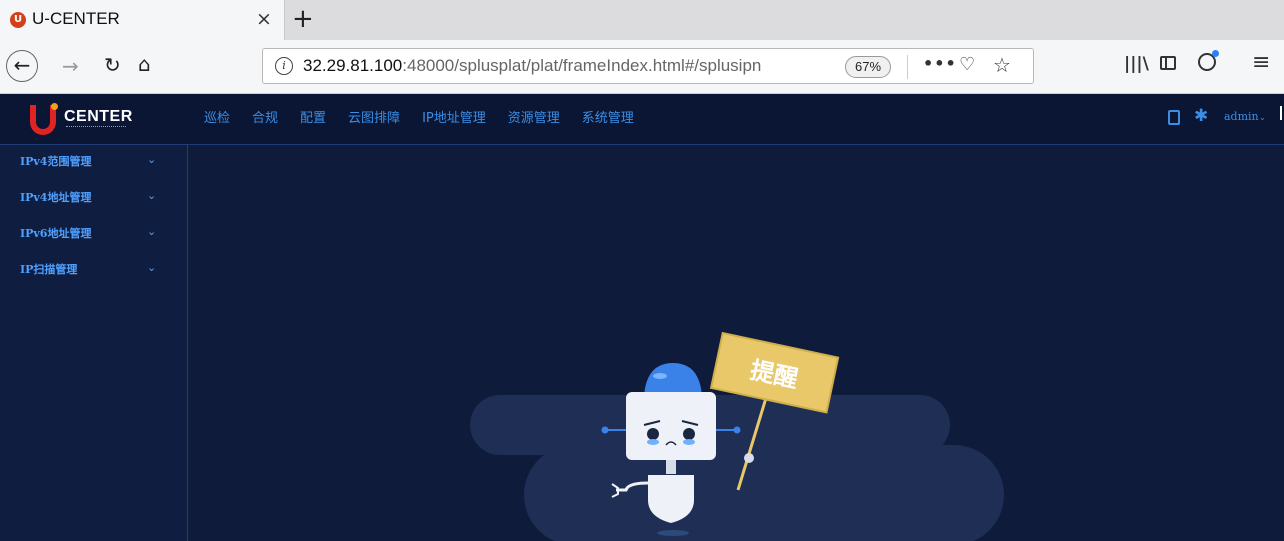 This screenshot has width=1284, height=541. What do you see at coordinates (1261, 62) in the screenshot?
I see `menu-icon: ≡` at bounding box center [1261, 62].